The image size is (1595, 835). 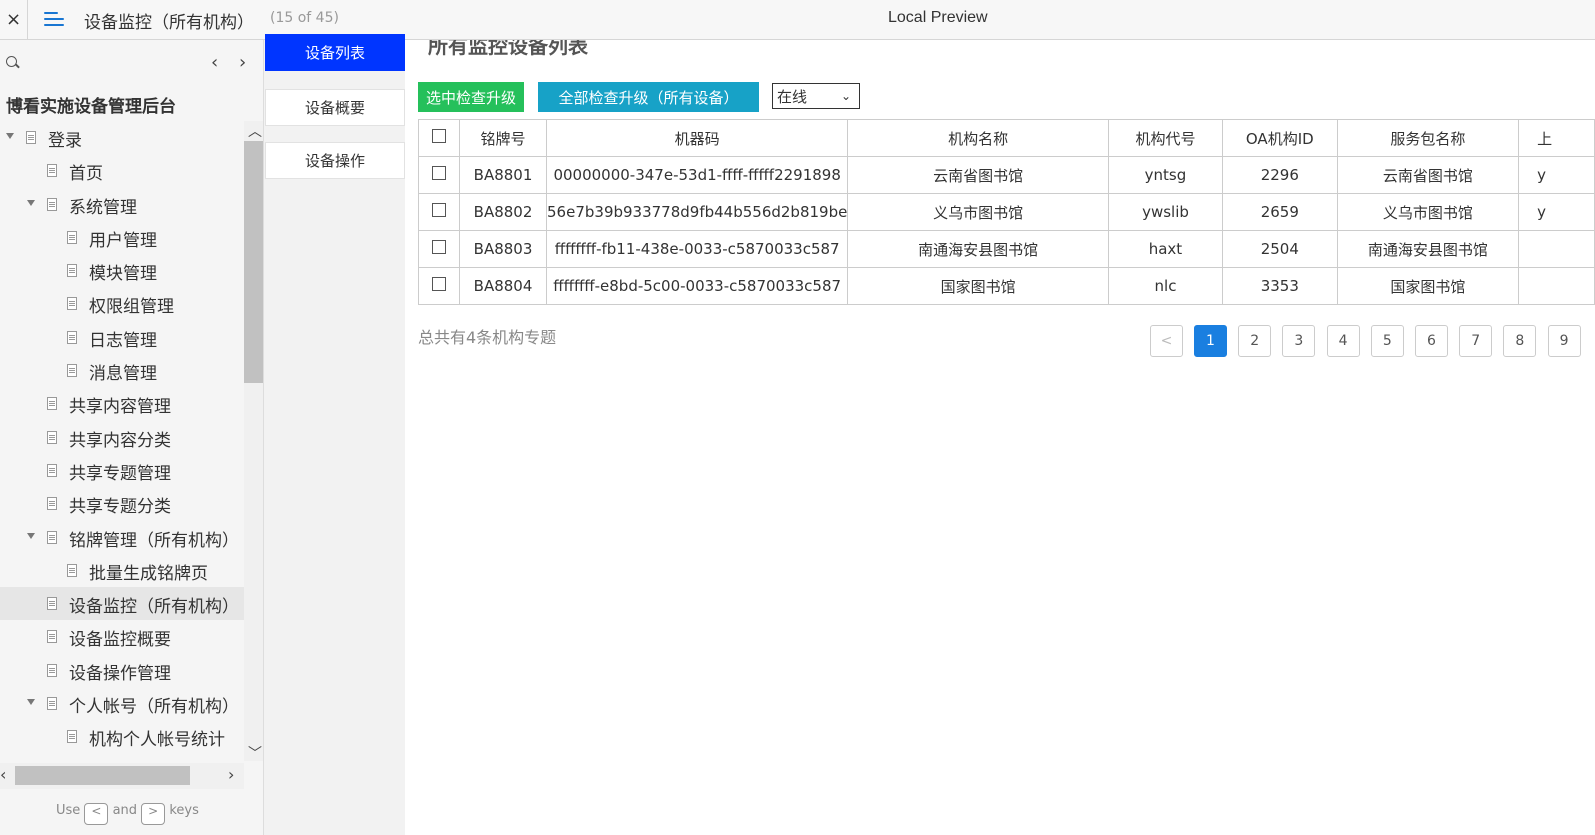 What do you see at coordinates (253, 262) in the screenshot?
I see `vertical-scroll-thumb` at bounding box center [253, 262].